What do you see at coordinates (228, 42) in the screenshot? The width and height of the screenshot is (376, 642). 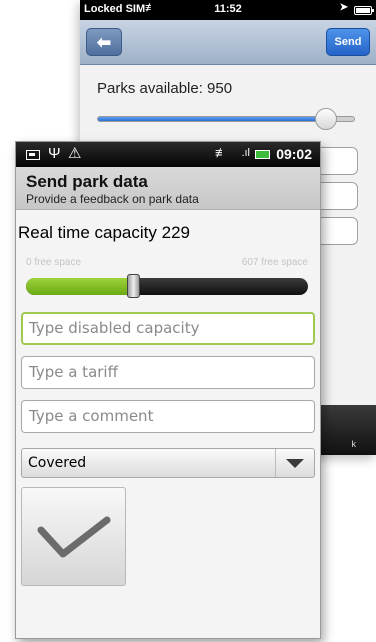 I see `ios-navigation-bar: ⬅ Send` at bounding box center [228, 42].